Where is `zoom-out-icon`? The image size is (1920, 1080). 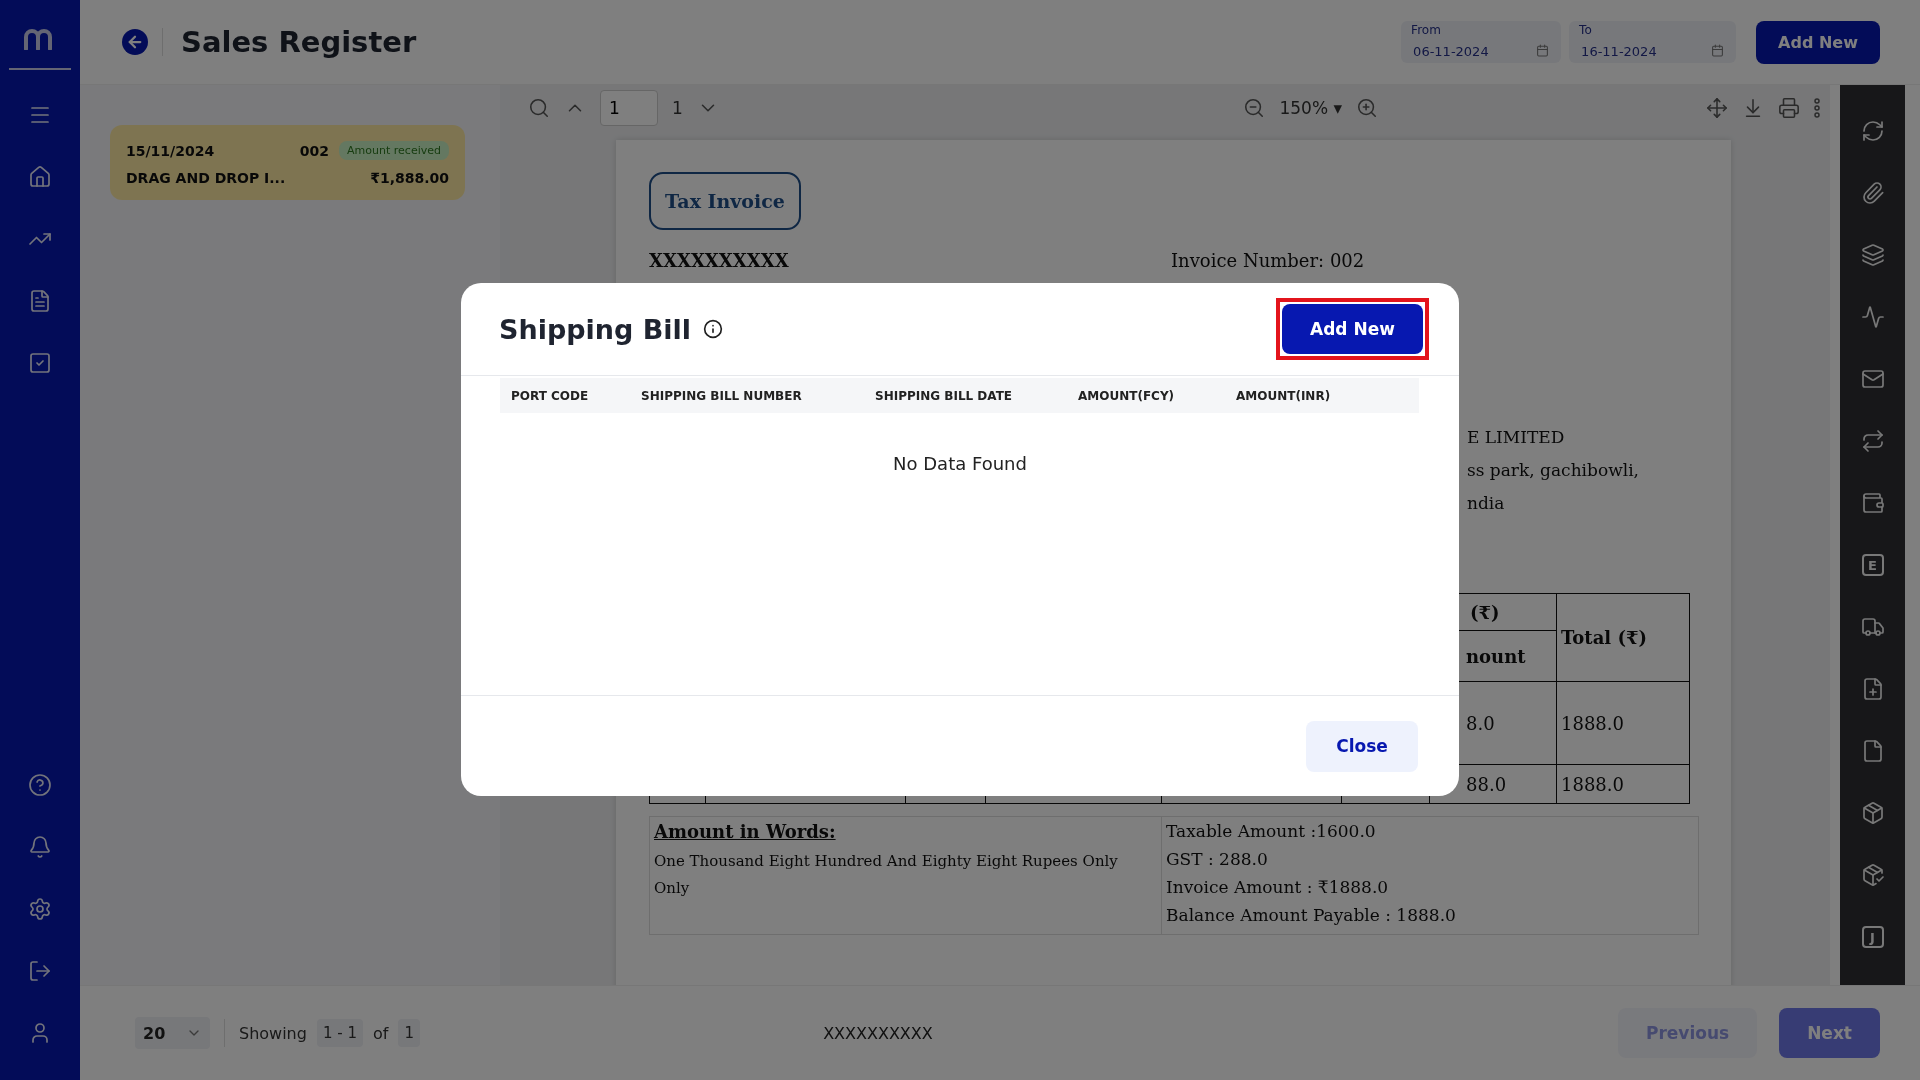
zoom-out-icon is located at coordinates (1254, 107).